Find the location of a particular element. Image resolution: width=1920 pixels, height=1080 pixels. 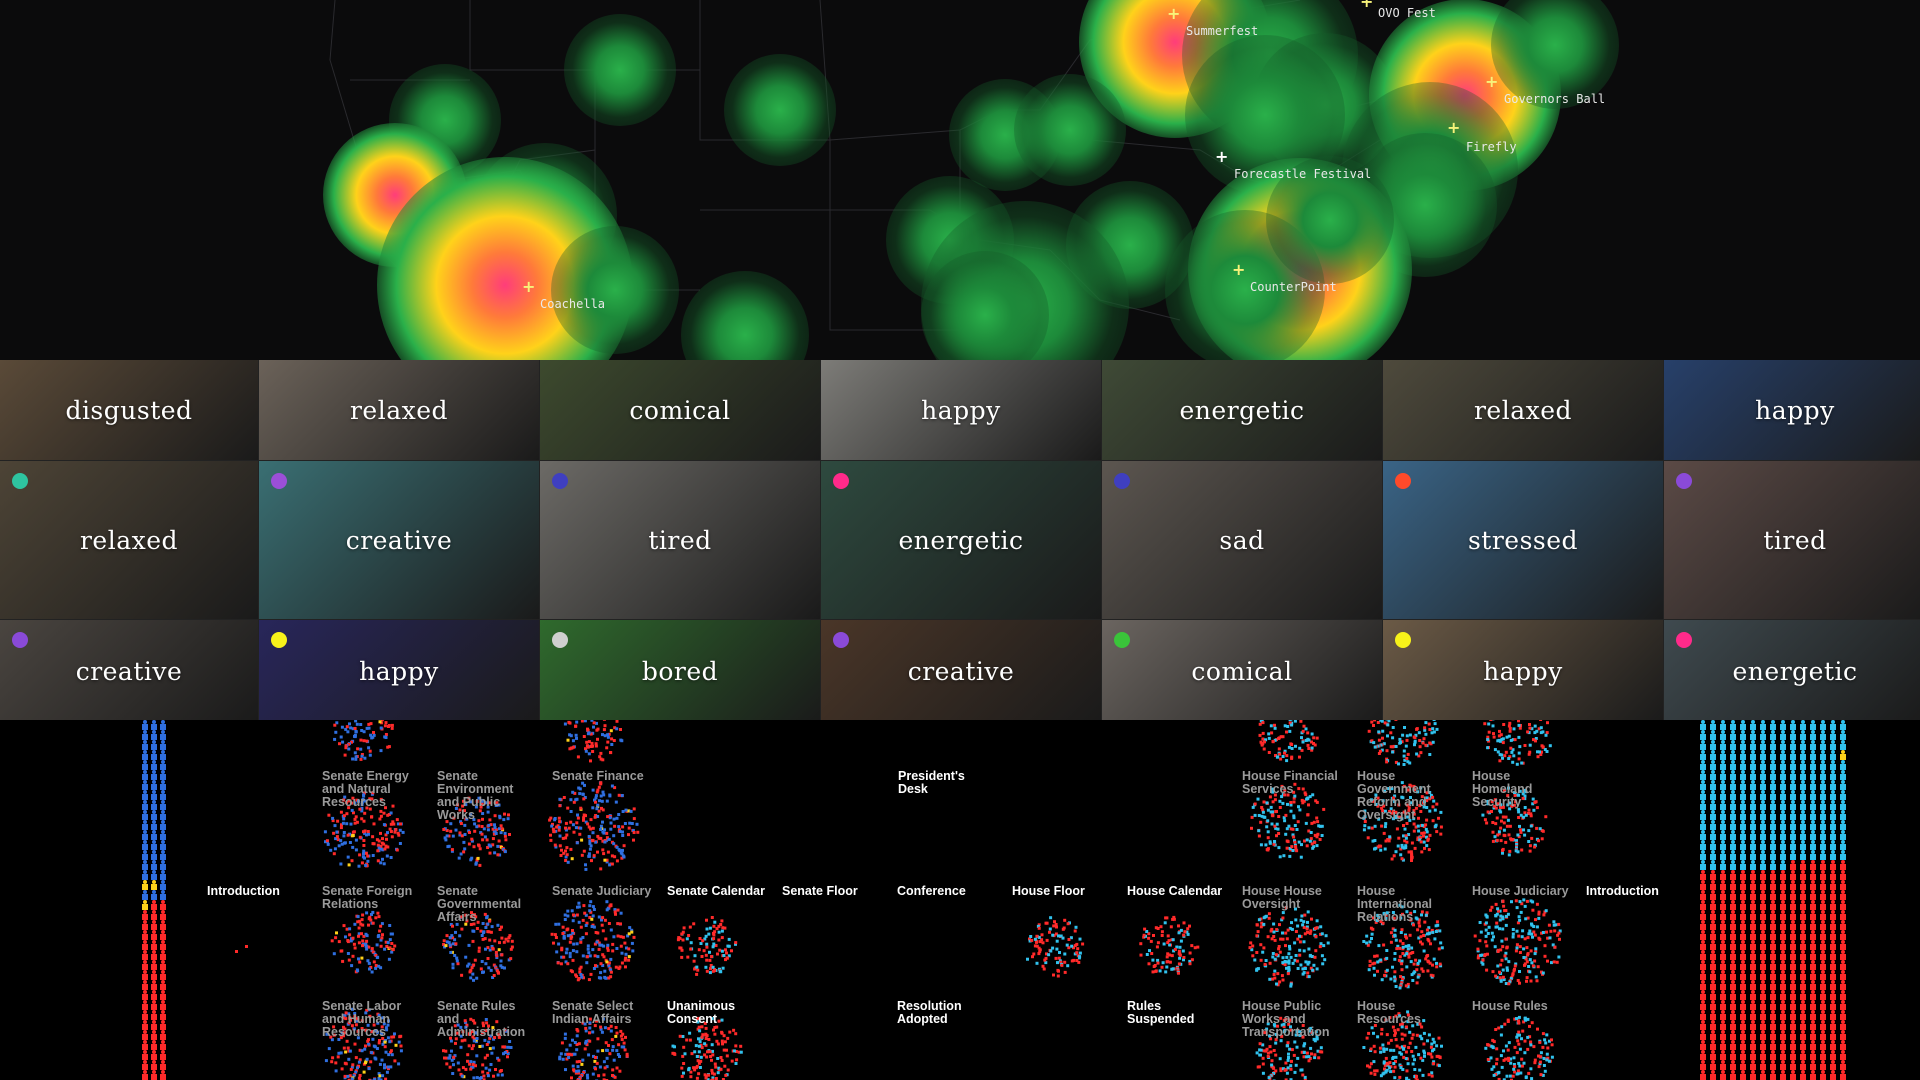

video-tile: disgusted is located at coordinates (129, 410).